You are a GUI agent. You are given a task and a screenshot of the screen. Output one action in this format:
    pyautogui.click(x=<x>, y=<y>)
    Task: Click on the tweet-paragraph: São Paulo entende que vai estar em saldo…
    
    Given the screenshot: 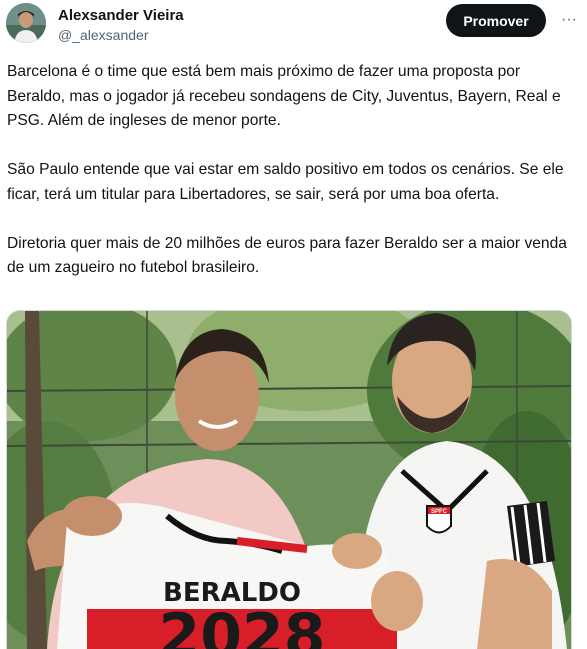 What is the action you would take?
    pyautogui.click(x=285, y=182)
    